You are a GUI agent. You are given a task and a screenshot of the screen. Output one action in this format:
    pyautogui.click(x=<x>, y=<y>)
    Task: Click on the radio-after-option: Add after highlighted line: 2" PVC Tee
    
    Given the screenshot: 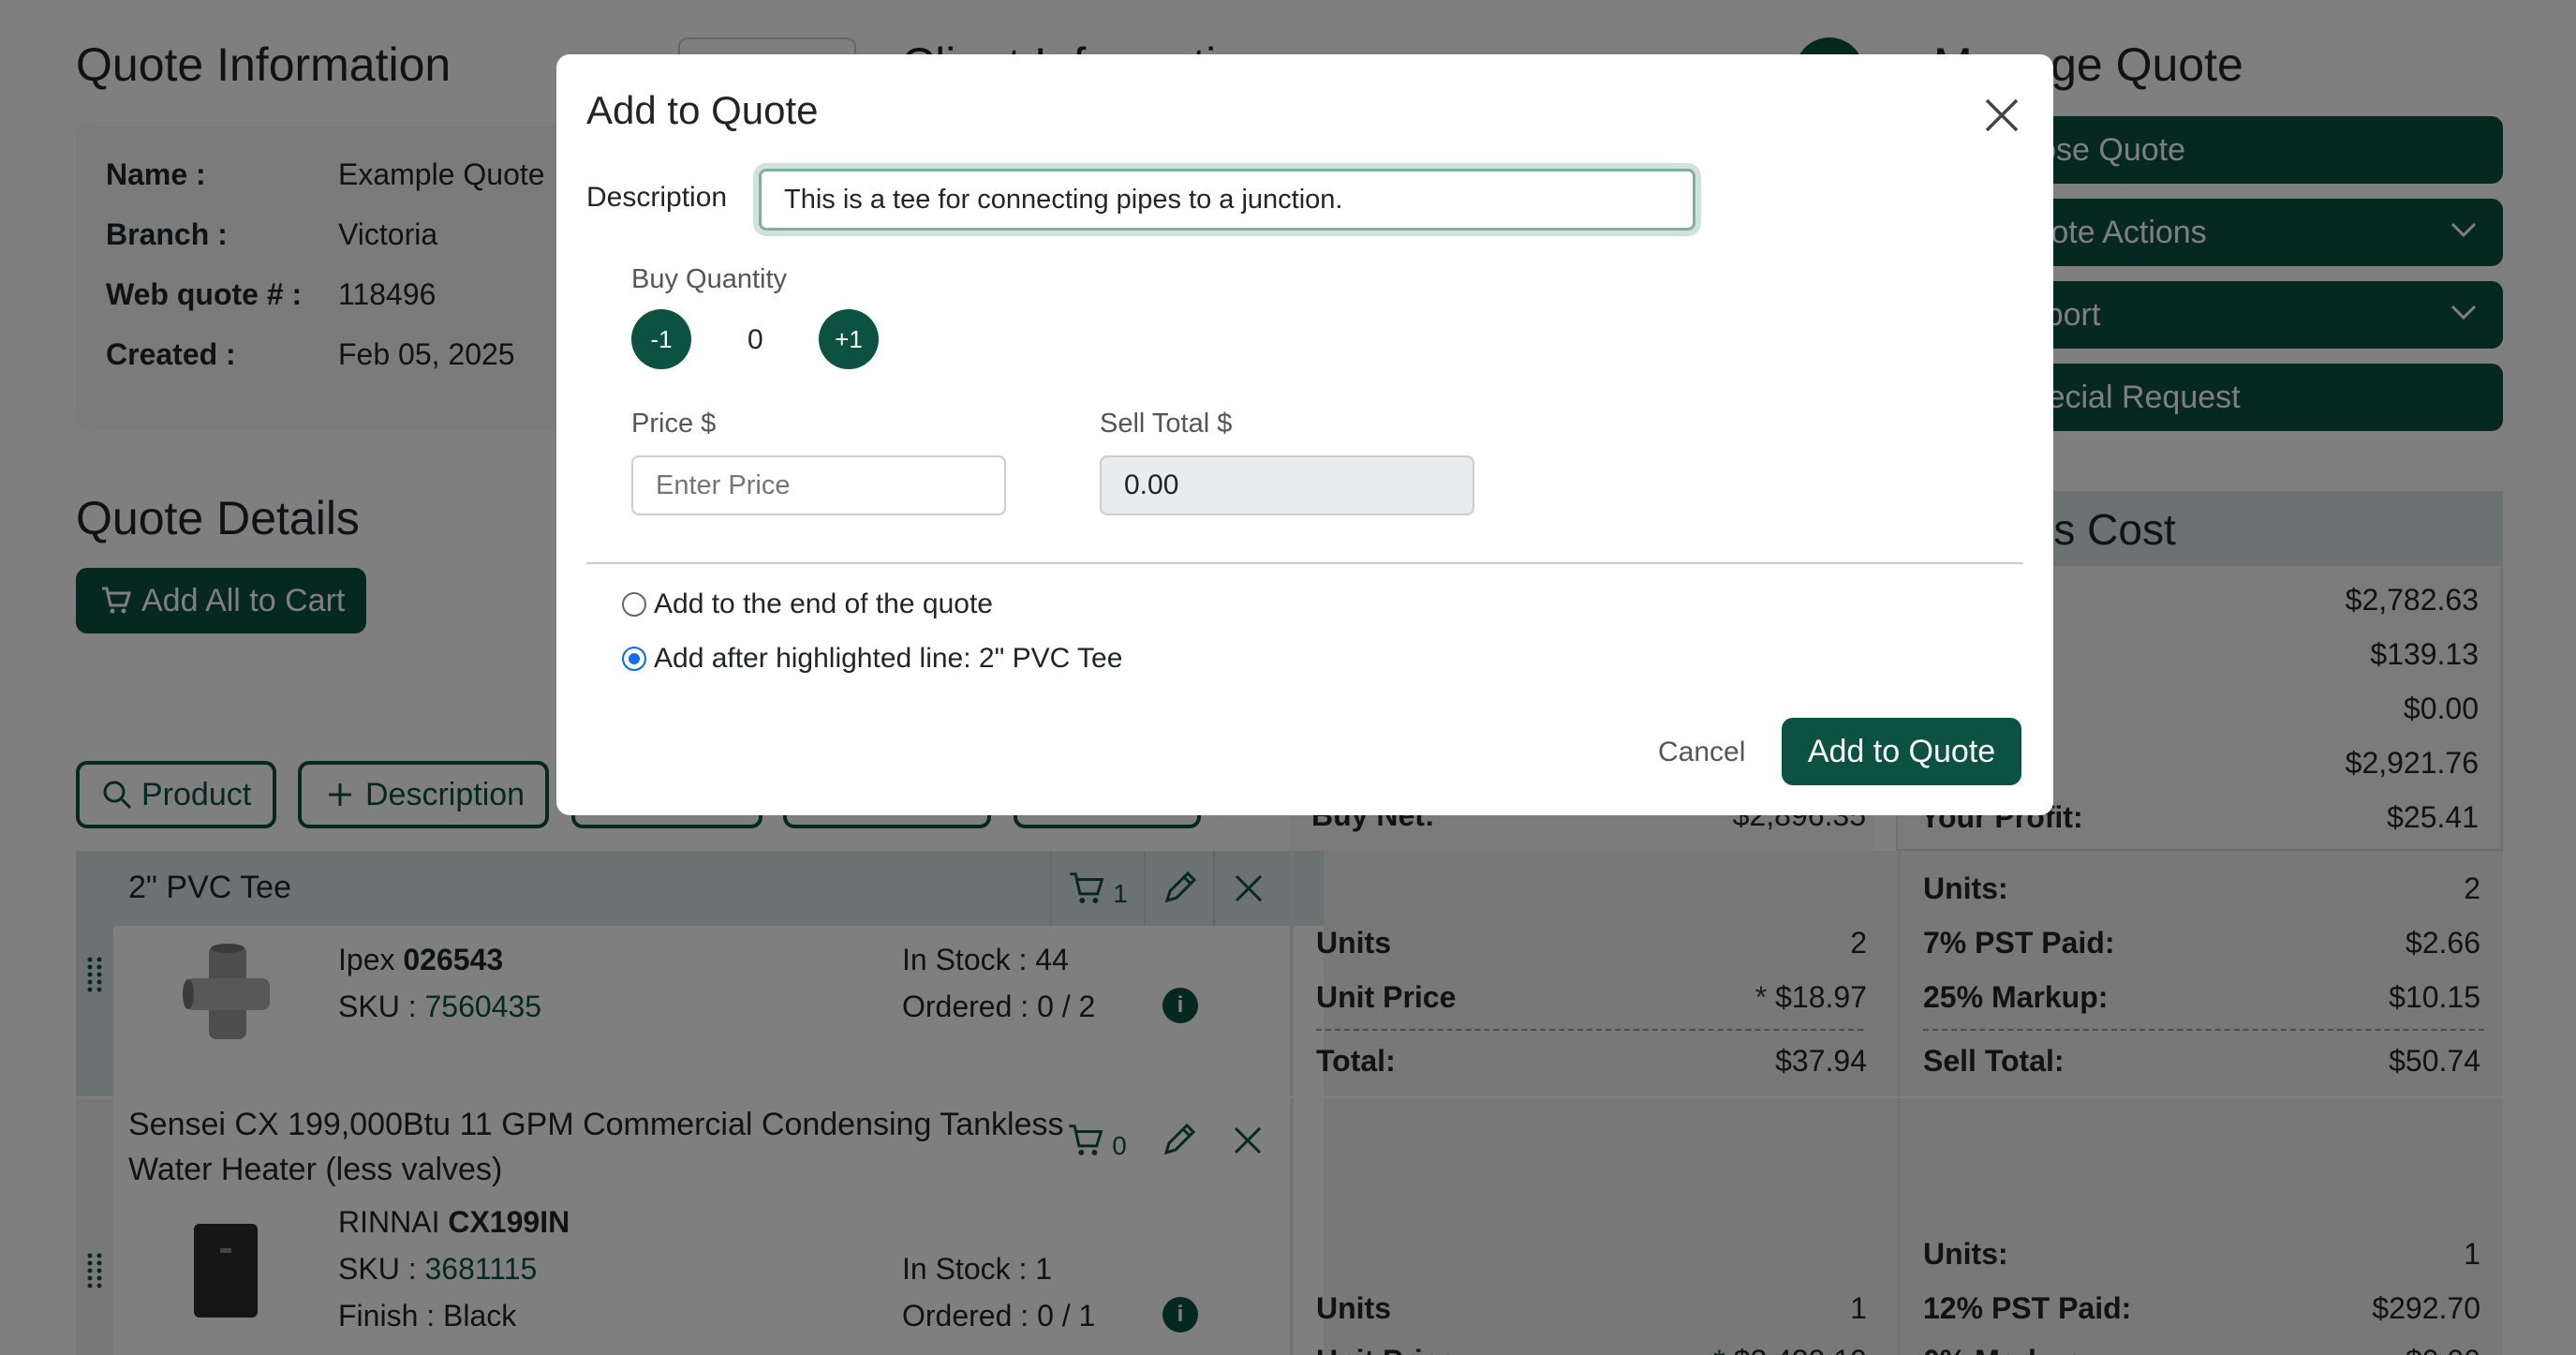 What is the action you would take?
    pyautogui.click(x=872, y=659)
    